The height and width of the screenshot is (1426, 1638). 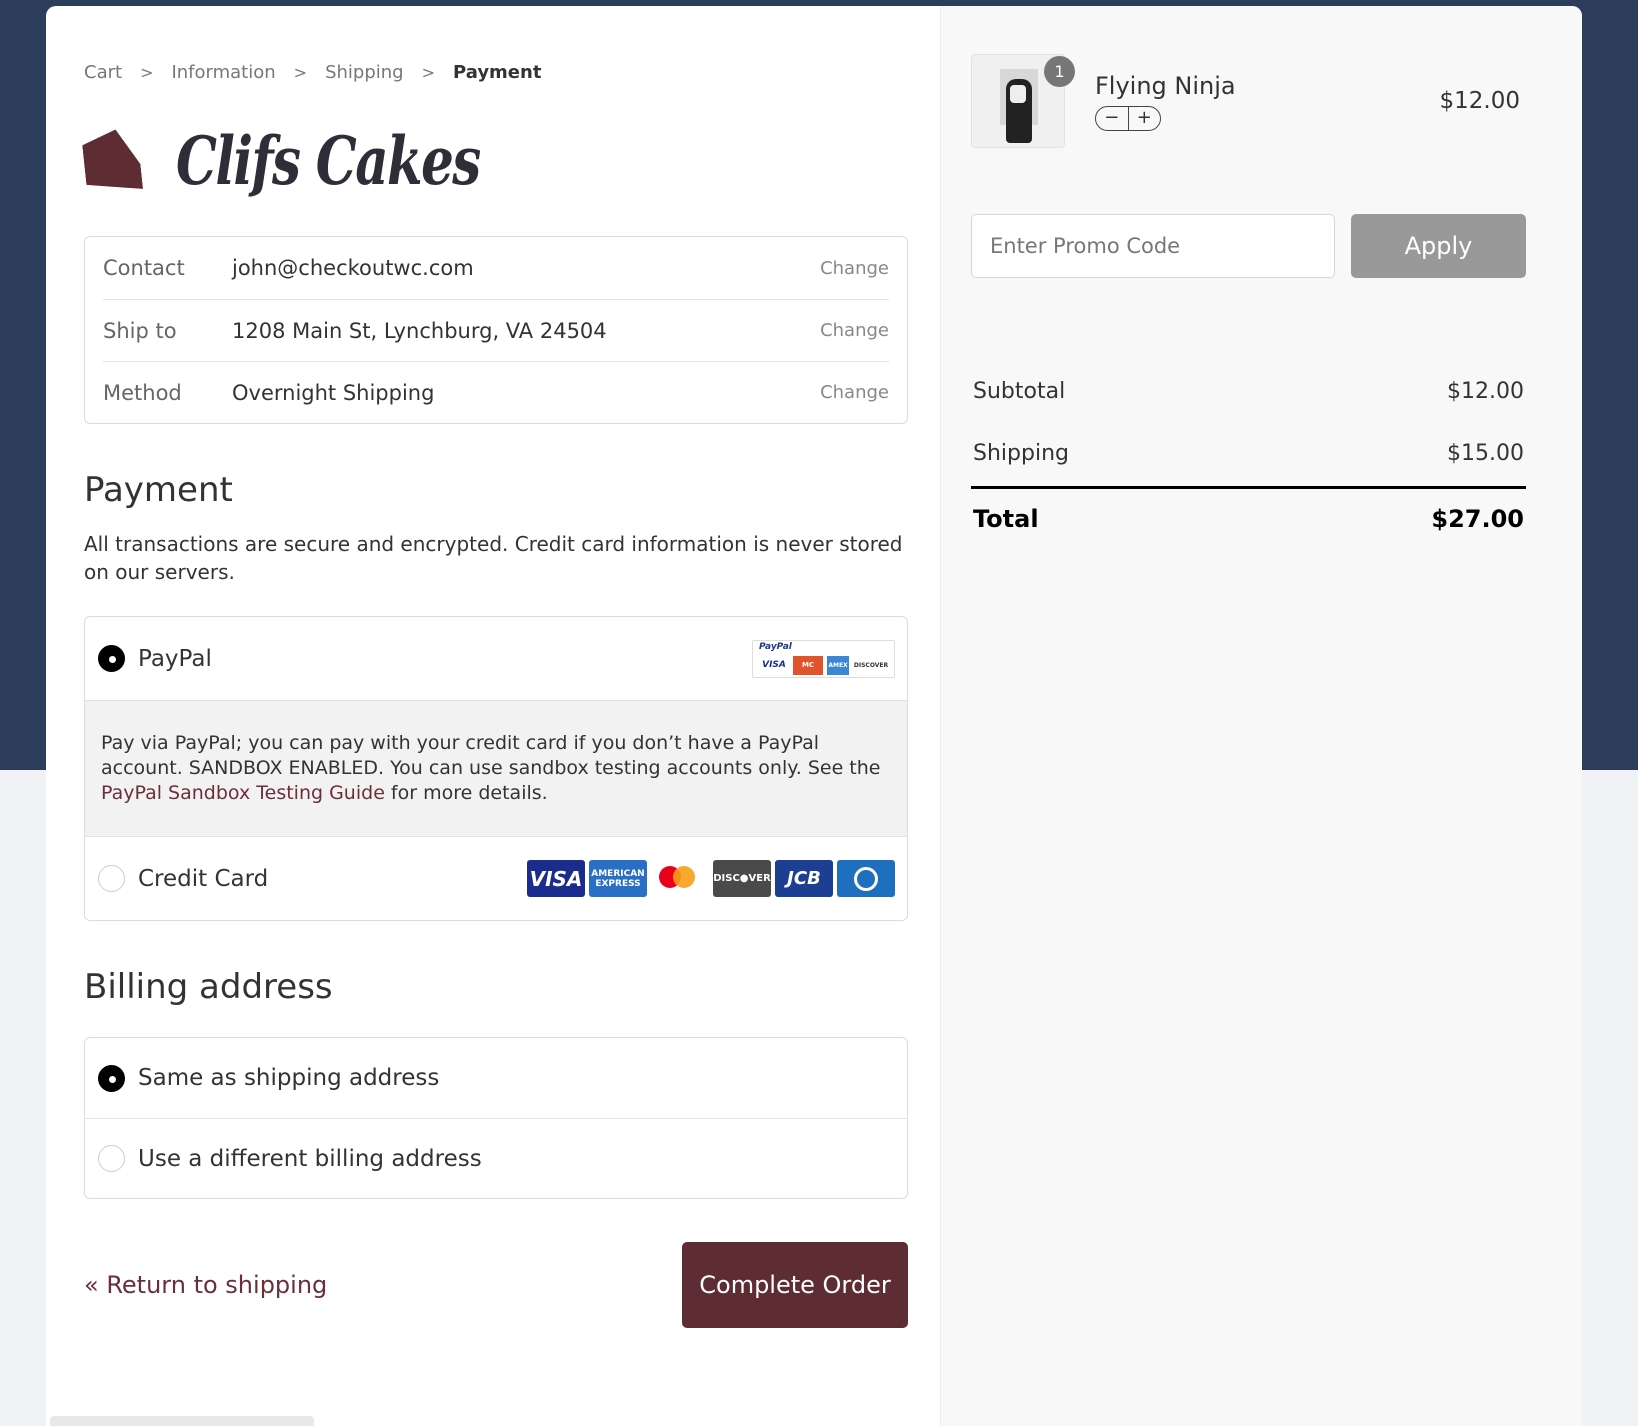 What do you see at coordinates (208, 987) in the screenshot?
I see `billing-heading: Billing address` at bounding box center [208, 987].